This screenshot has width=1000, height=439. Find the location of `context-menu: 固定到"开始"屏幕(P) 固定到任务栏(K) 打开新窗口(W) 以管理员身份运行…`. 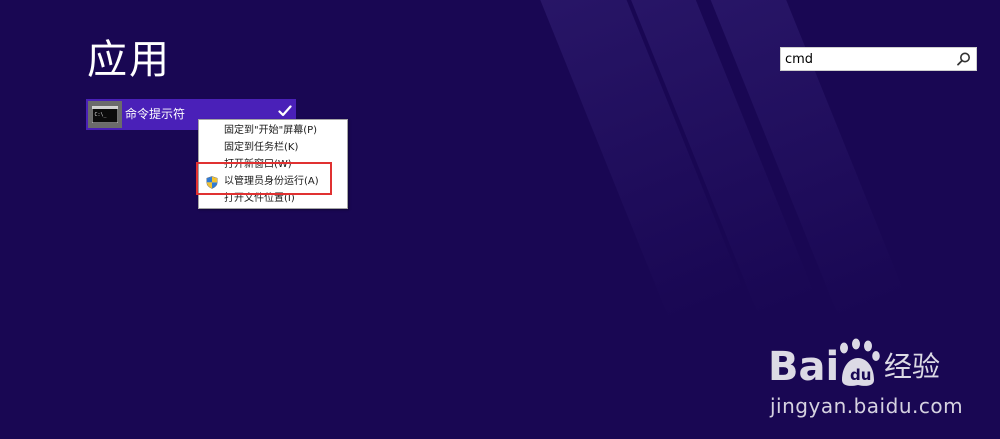

context-menu: 固定到"开始"屏幕(P) 固定到任务栏(K) 打开新窗口(W) 以管理员身份运行… is located at coordinates (273, 164).